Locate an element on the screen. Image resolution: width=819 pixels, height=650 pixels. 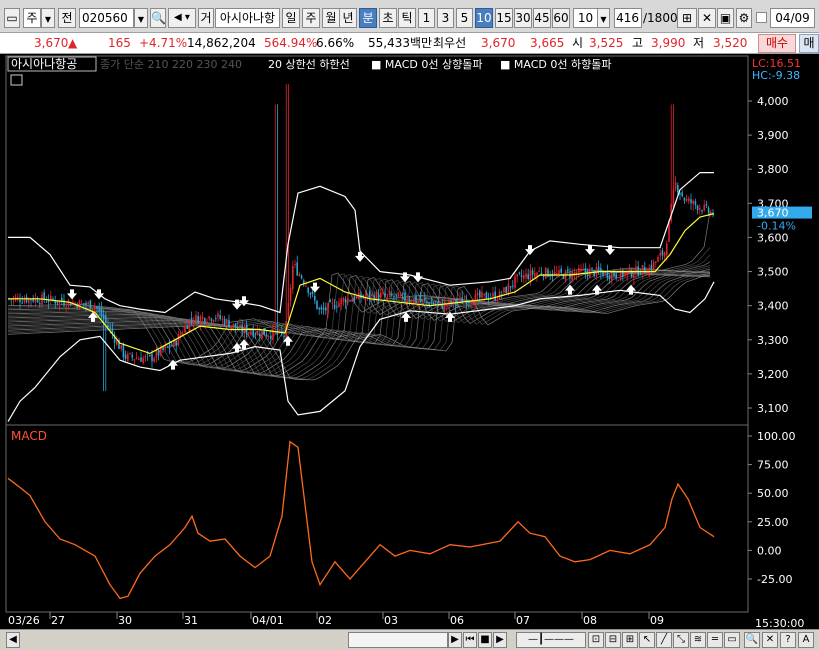
interval-45: 45 is located at coordinates (542, 18).